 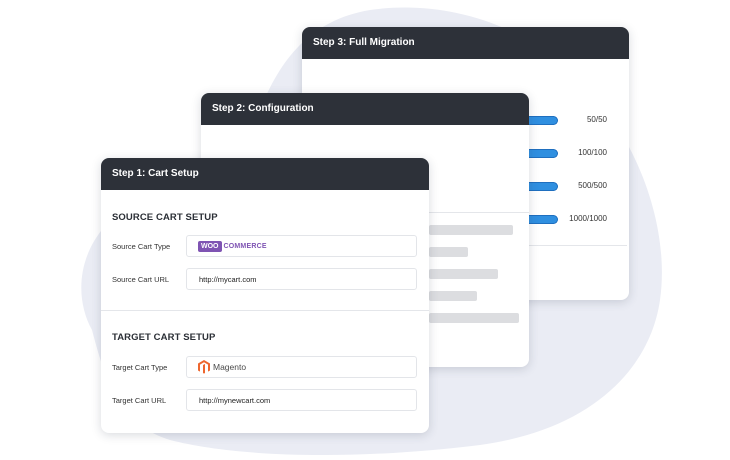 What do you see at coordinates (592, 185) in the screenshot?
I see `progress-value: 500/500` at bounding box center [592, 185].